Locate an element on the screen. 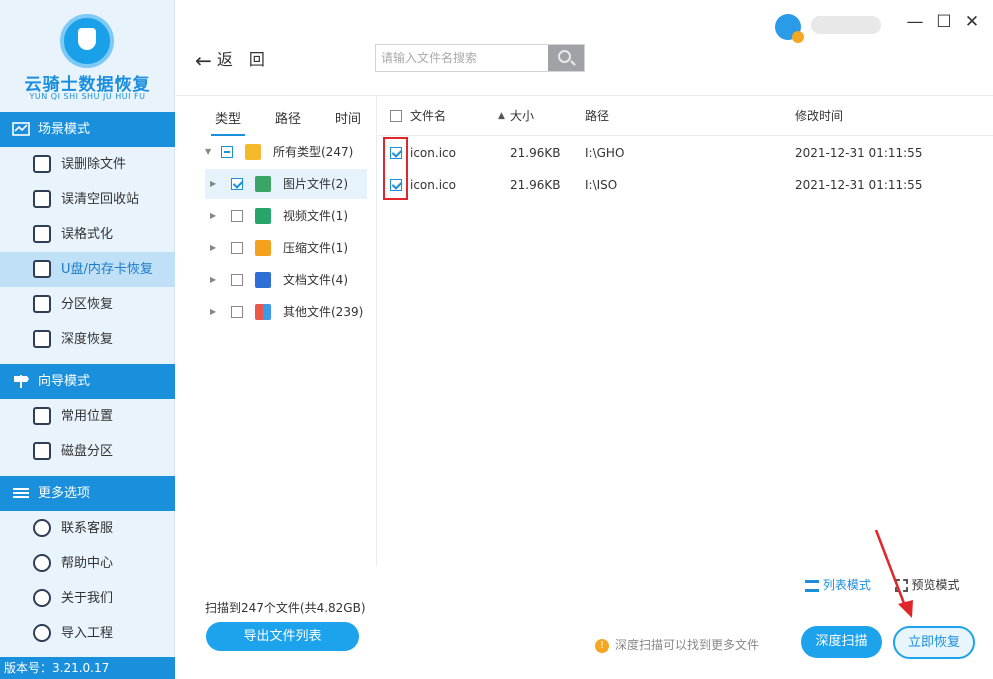 This screenshot has height=679, width=993. export-file-list-button: 导出文件列表 is located at coordinates (282, 636).